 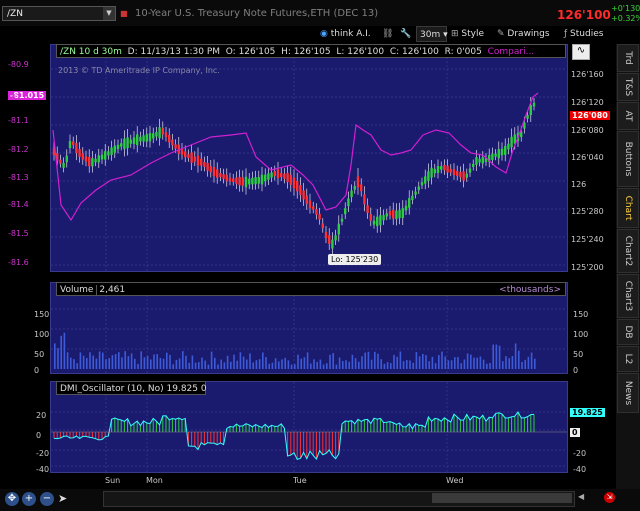 I want to click on dmi-zero: 0, so click(x=203, y=389).